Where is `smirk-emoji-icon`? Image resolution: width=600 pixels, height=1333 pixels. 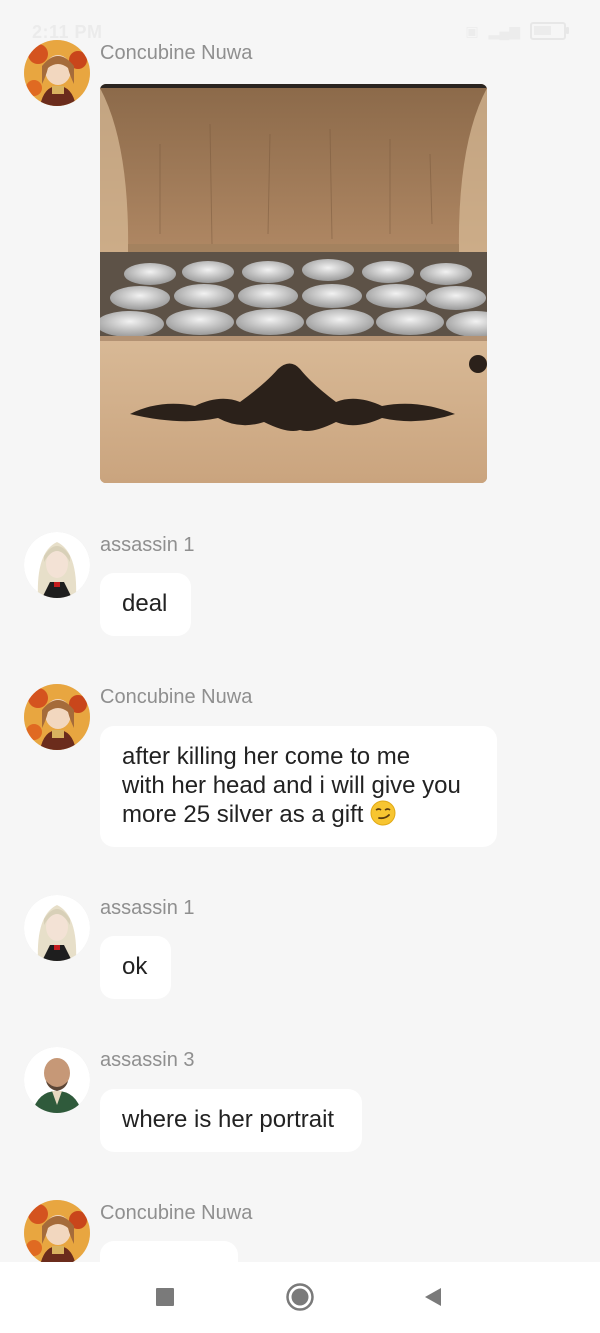 smirk-emoji-icon is located at coordinates (383, 813).